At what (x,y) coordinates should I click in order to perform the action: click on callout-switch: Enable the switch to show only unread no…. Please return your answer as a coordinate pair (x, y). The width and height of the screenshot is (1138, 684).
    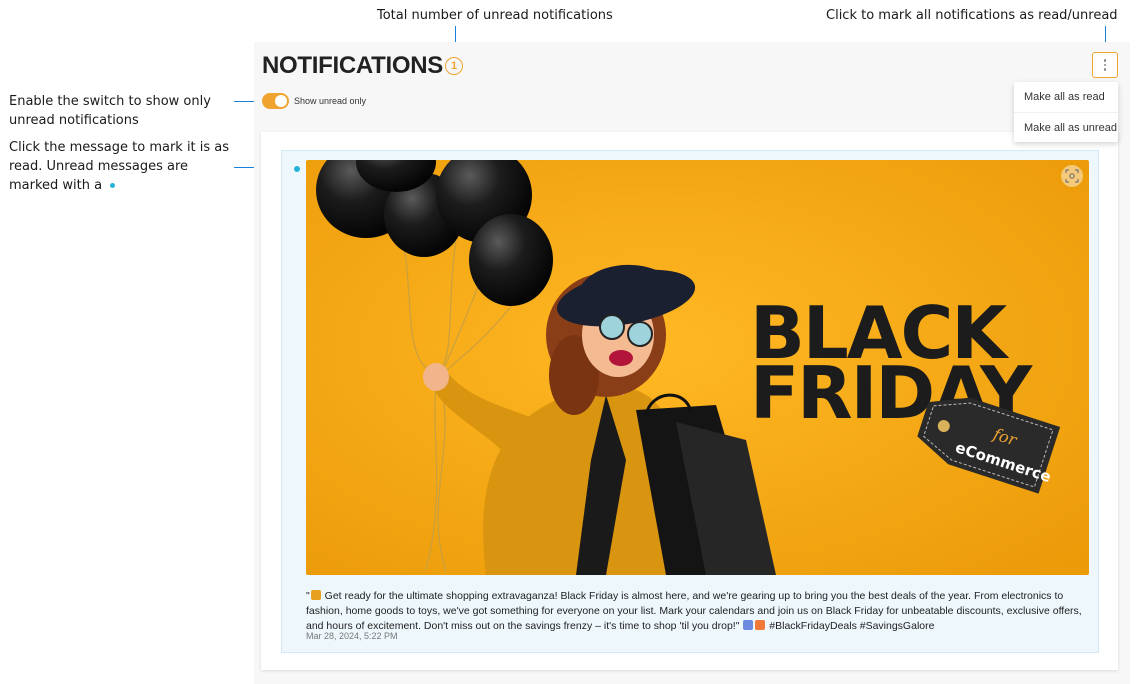
    Looking at the image, I should click on (110, 111).